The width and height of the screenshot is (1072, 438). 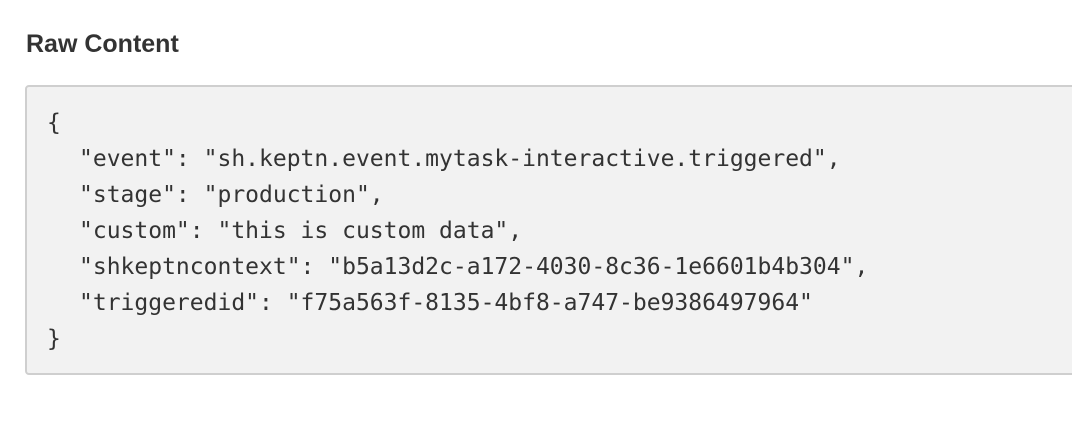 I want to click on section-title: Raw Content, so click(x=102, y=44).